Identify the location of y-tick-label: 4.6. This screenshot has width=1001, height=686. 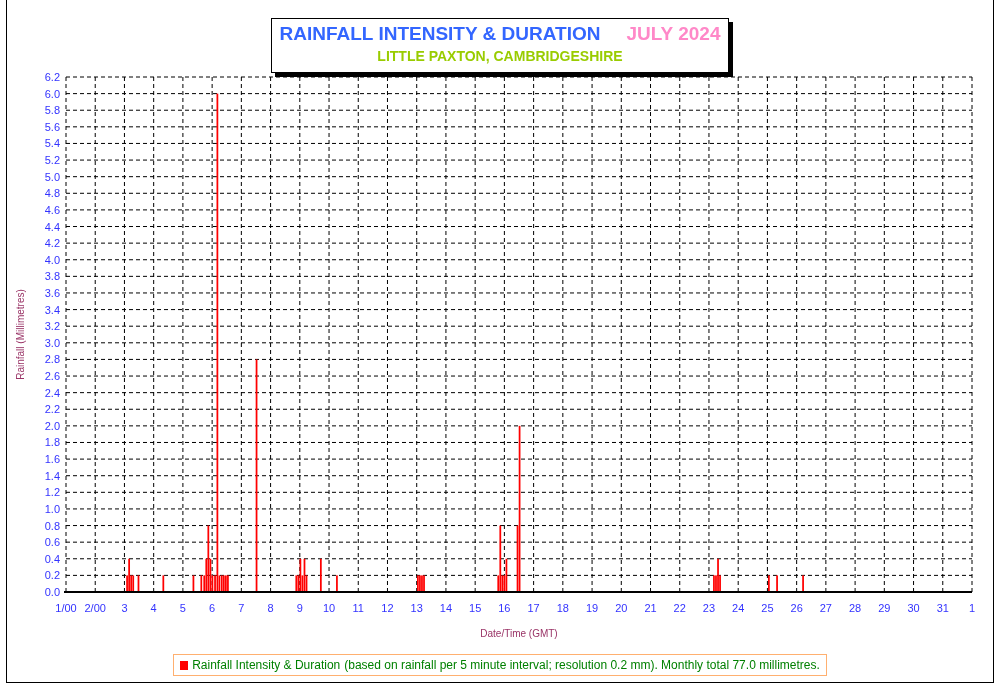
(52, 209).